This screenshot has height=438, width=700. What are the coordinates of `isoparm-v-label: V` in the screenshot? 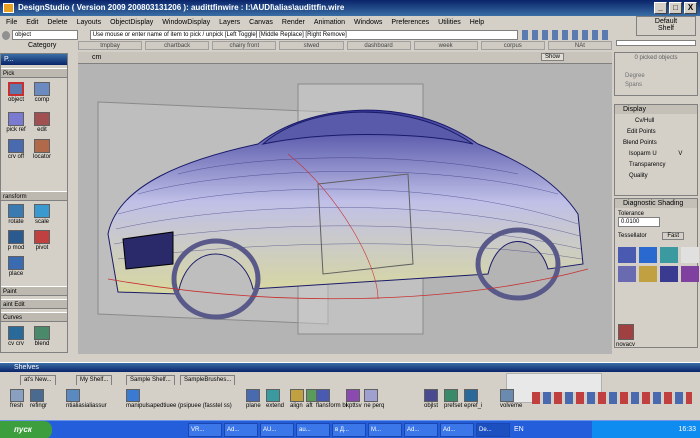 It's located at (680, 154).